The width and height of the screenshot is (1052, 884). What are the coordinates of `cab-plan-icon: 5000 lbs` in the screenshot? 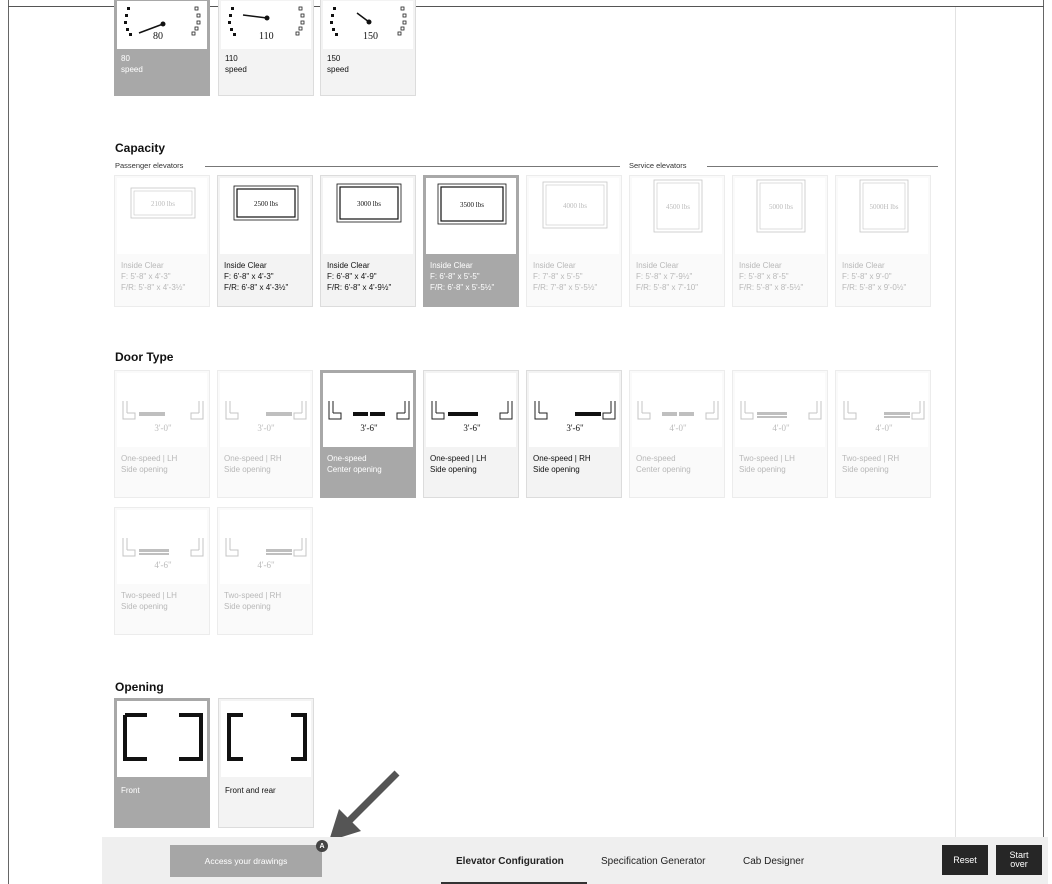 It's located at (780, 216).